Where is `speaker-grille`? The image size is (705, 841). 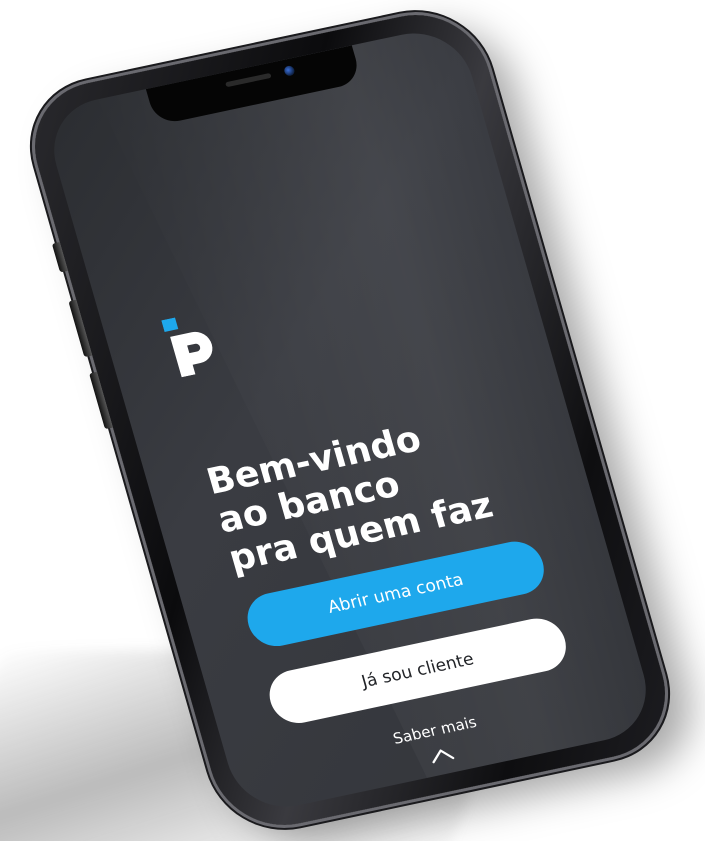
speaker-grille is located at coordinates (248, 80).